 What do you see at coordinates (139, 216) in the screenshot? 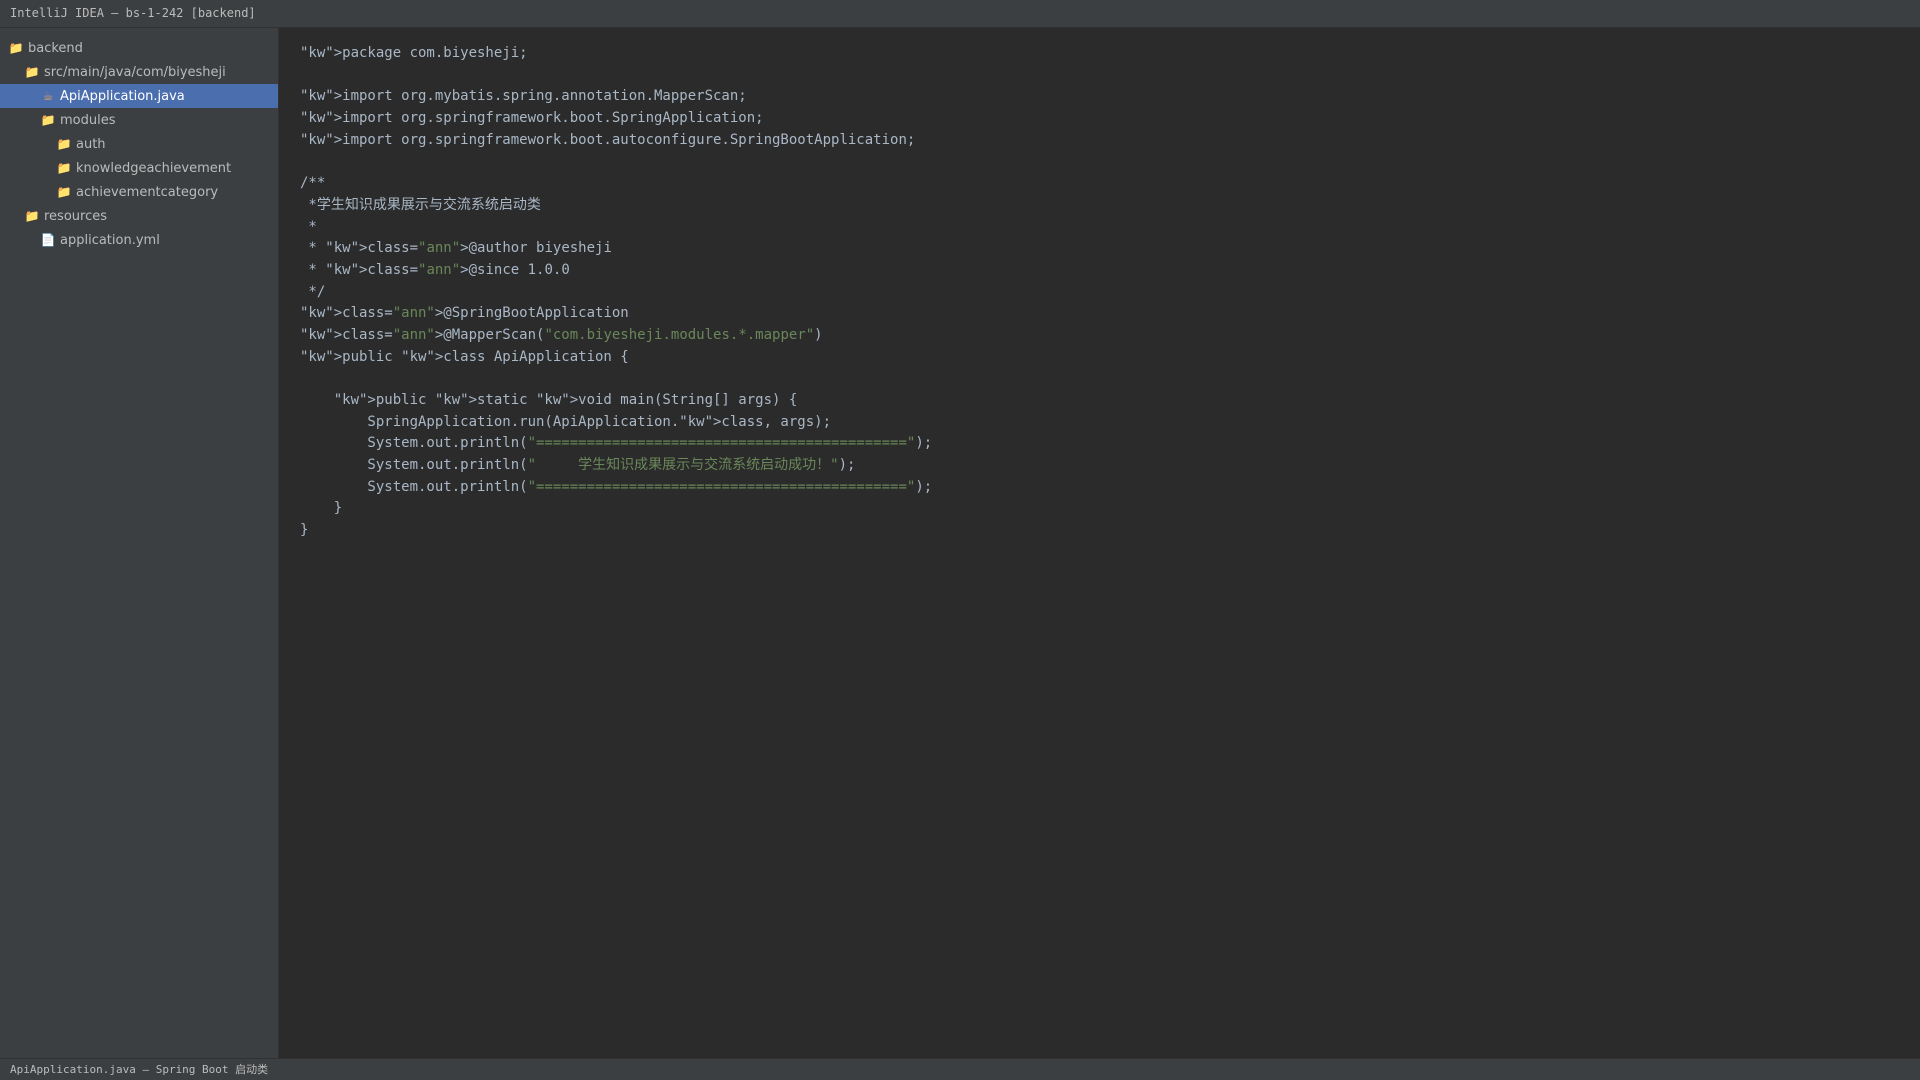
I see `tree-item: 📁 resources` at bounding box center [139, 216].